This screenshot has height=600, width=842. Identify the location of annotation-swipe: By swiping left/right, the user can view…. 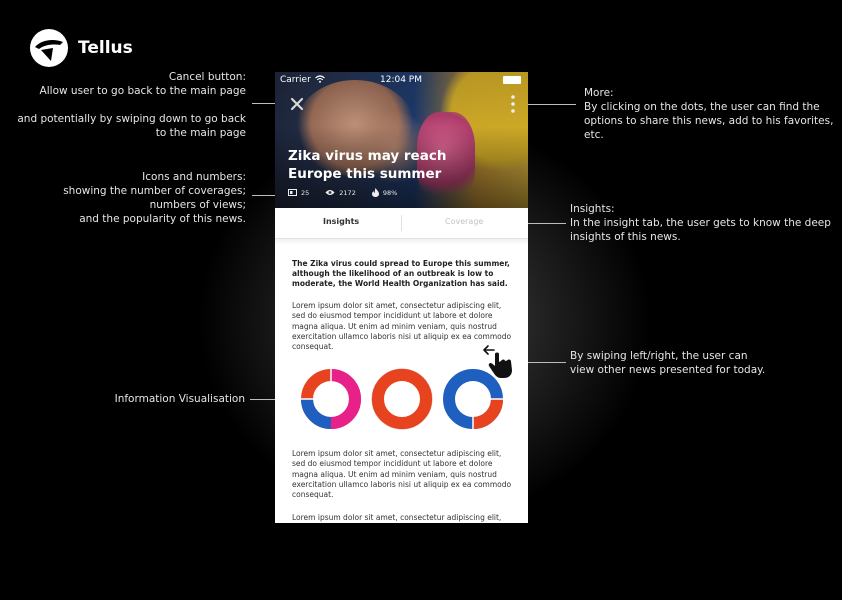
(667, 363).